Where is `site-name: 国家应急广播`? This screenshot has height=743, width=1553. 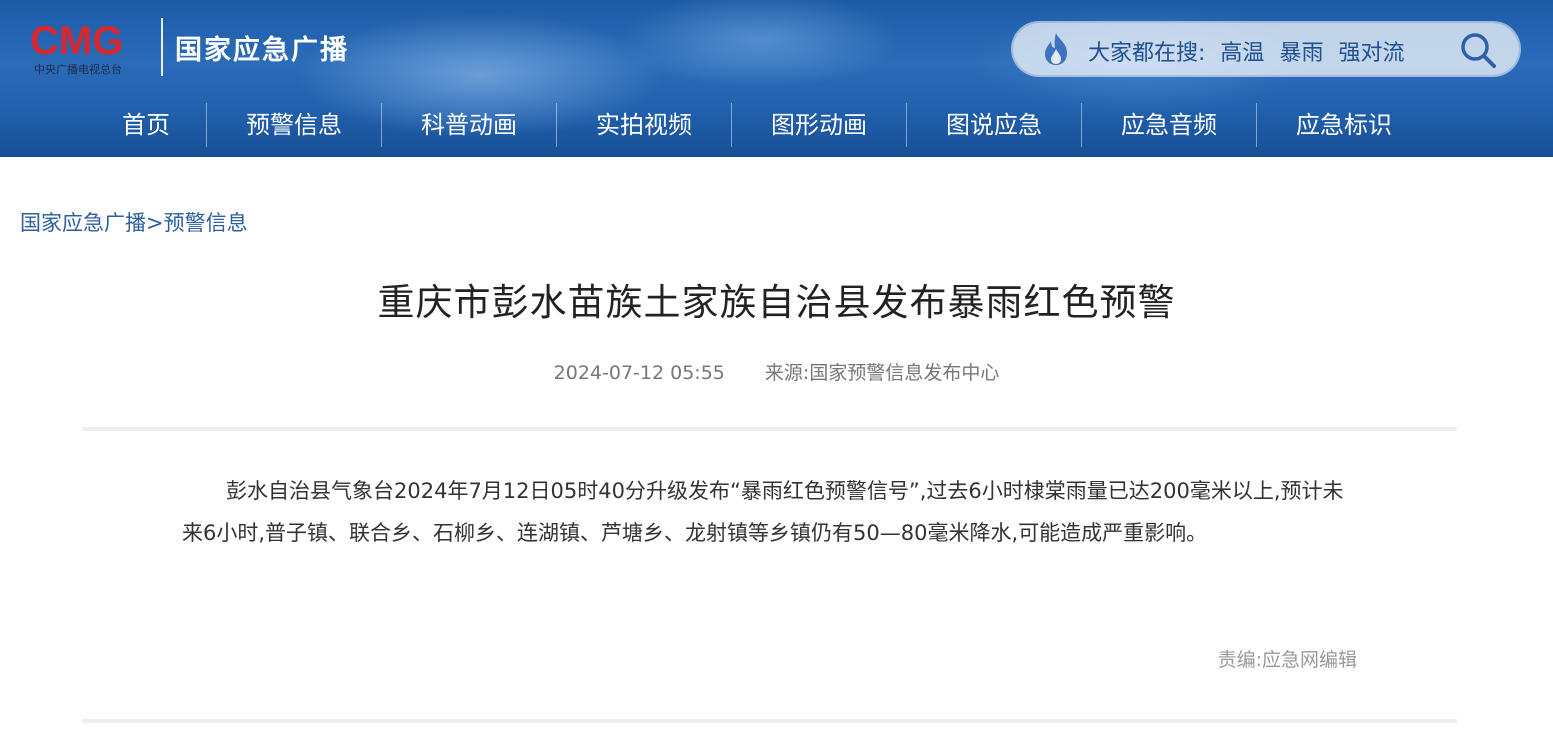
site-name: 国家应急广播 is located at coordinates (262, 47).